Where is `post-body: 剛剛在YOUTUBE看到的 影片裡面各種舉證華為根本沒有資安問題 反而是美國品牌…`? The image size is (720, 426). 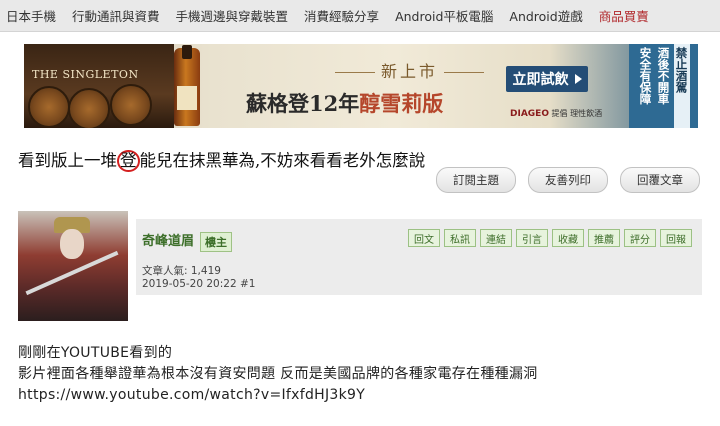
post-body: 剛剛在YOUTUBE看到的 影片裡面各種舉證華為根本沒有資安問題 反而是美國品牌… is located at coordinates (278, 374).